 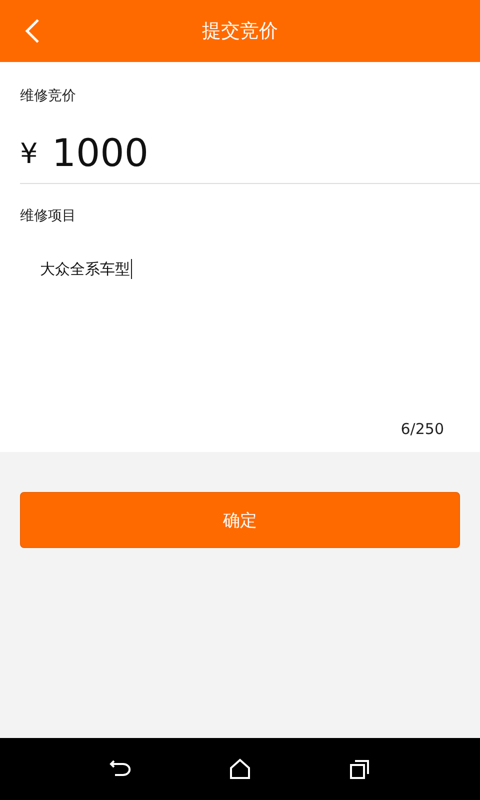 What do you see at coordinates (360, 769) in the screenshot?
I see `recent-apps-icon` at bounding box center [360, 769].